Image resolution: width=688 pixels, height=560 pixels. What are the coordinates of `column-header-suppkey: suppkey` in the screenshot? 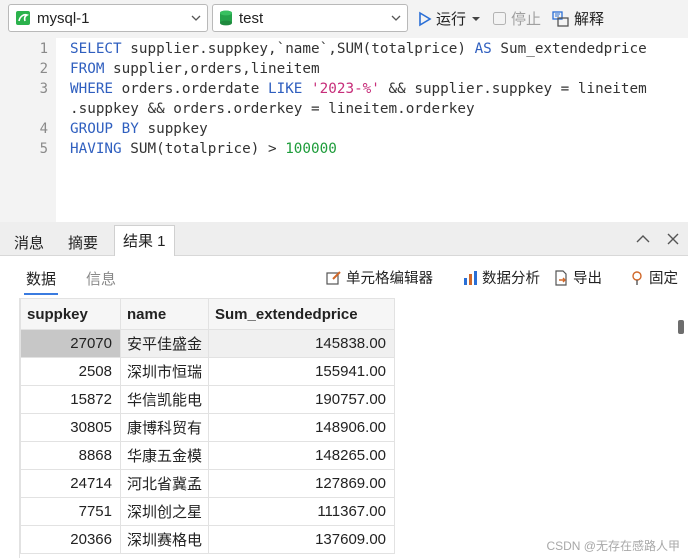 It's located at (70, 314).